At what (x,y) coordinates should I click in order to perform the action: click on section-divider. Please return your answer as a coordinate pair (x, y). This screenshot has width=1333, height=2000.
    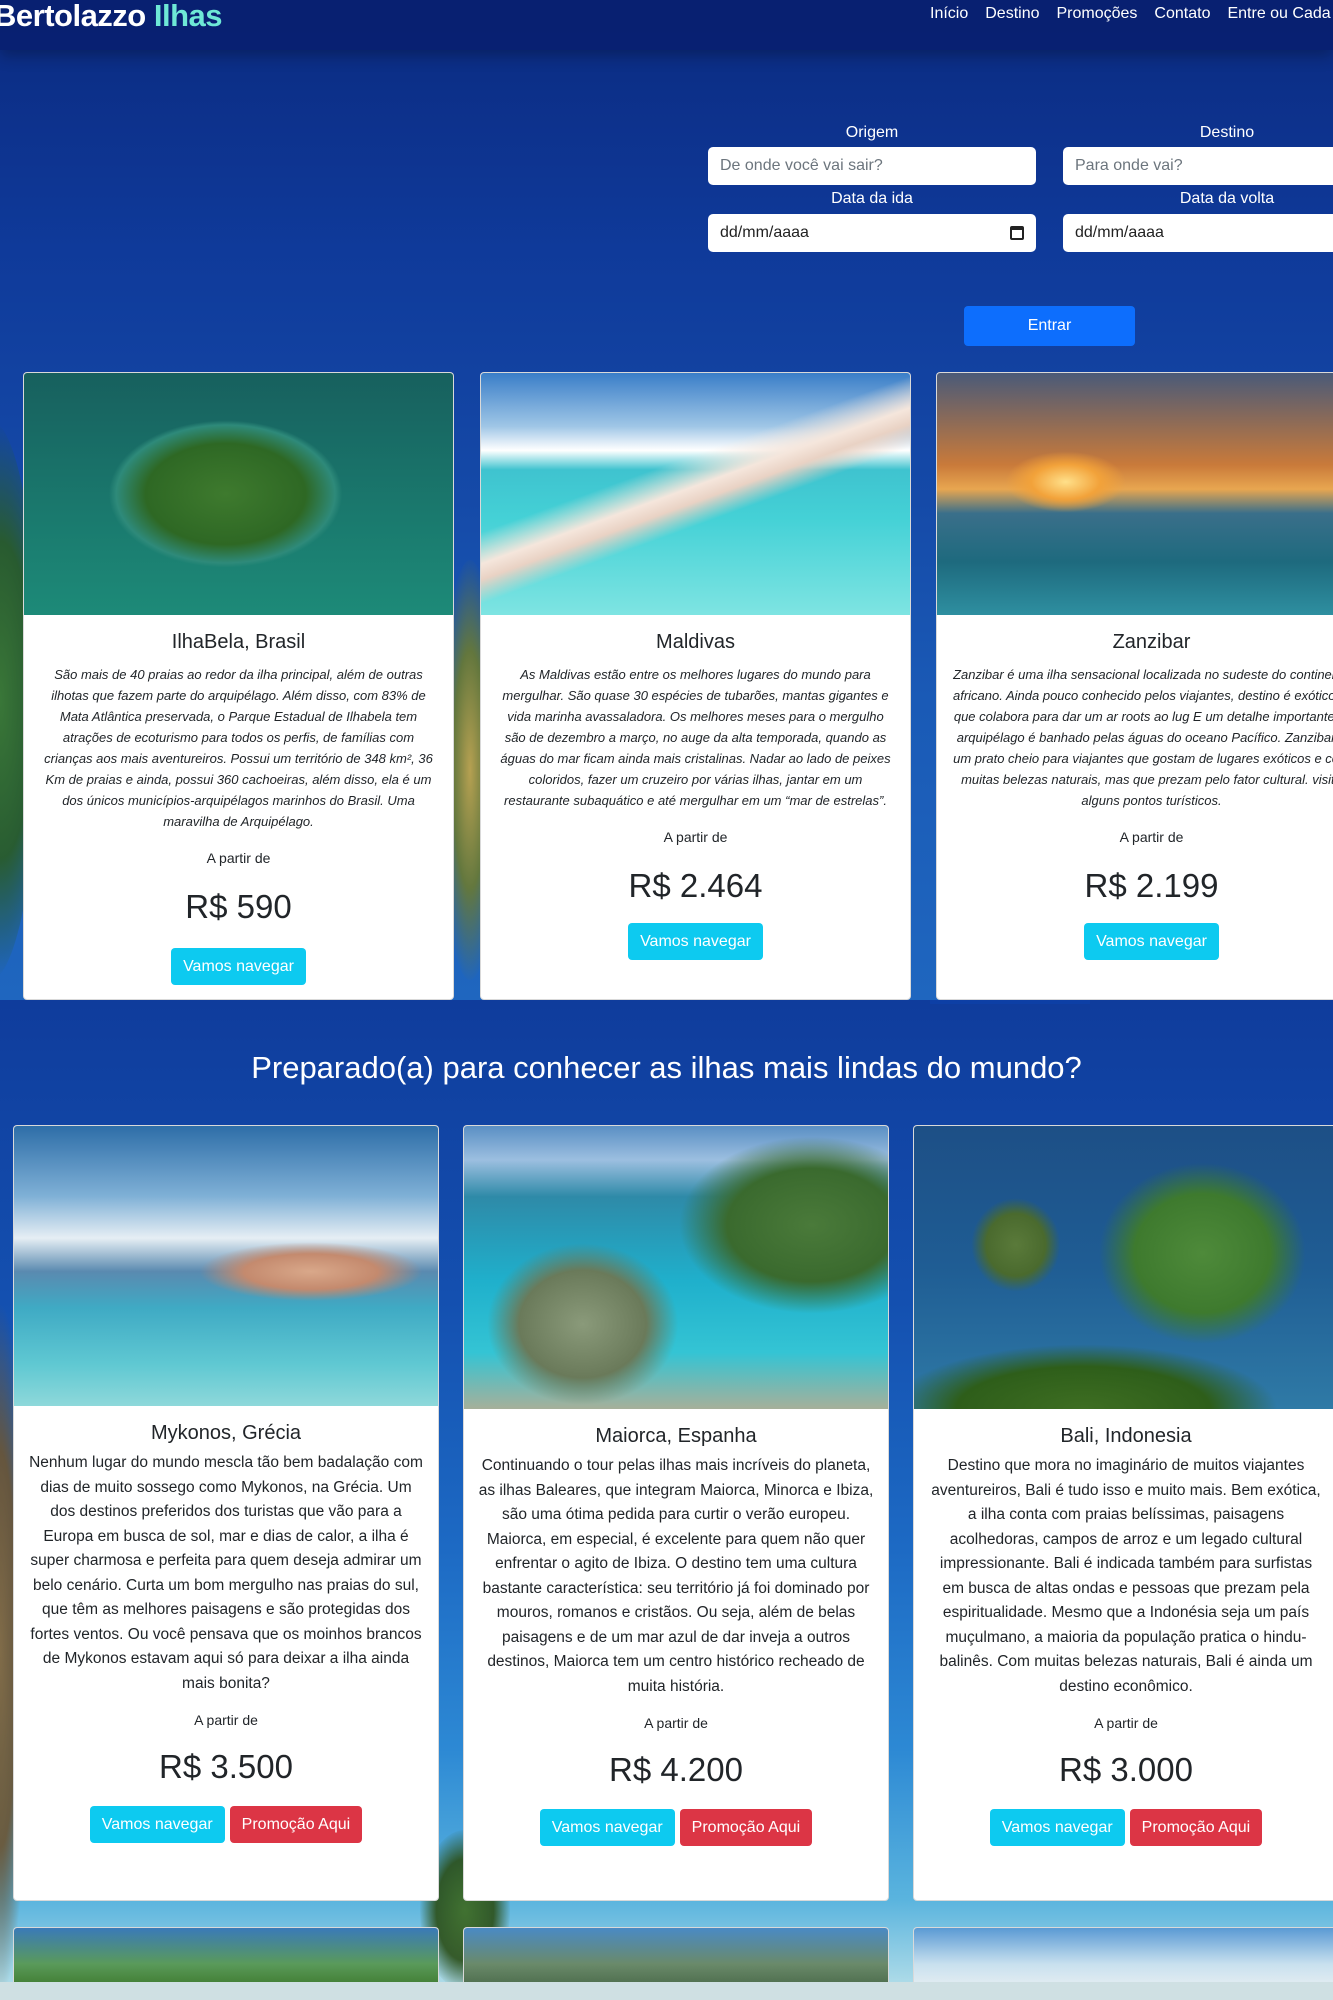
    Looking at the image, I should click on (1010, 1002).